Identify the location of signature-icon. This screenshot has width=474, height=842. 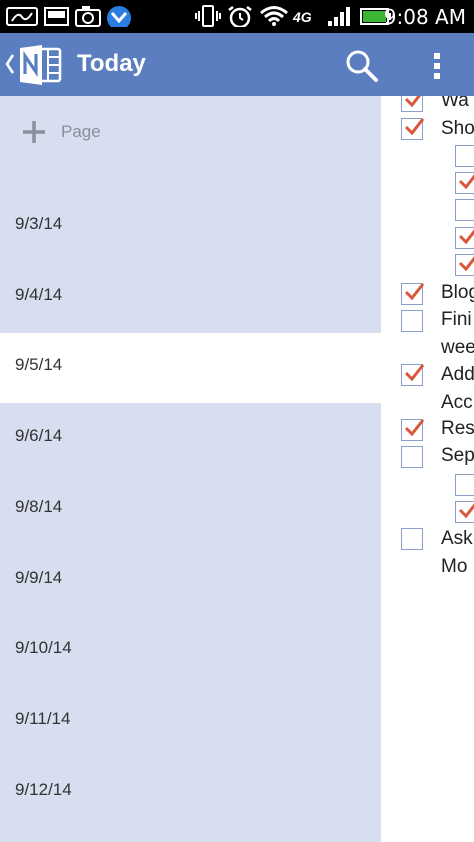
(22, 16).